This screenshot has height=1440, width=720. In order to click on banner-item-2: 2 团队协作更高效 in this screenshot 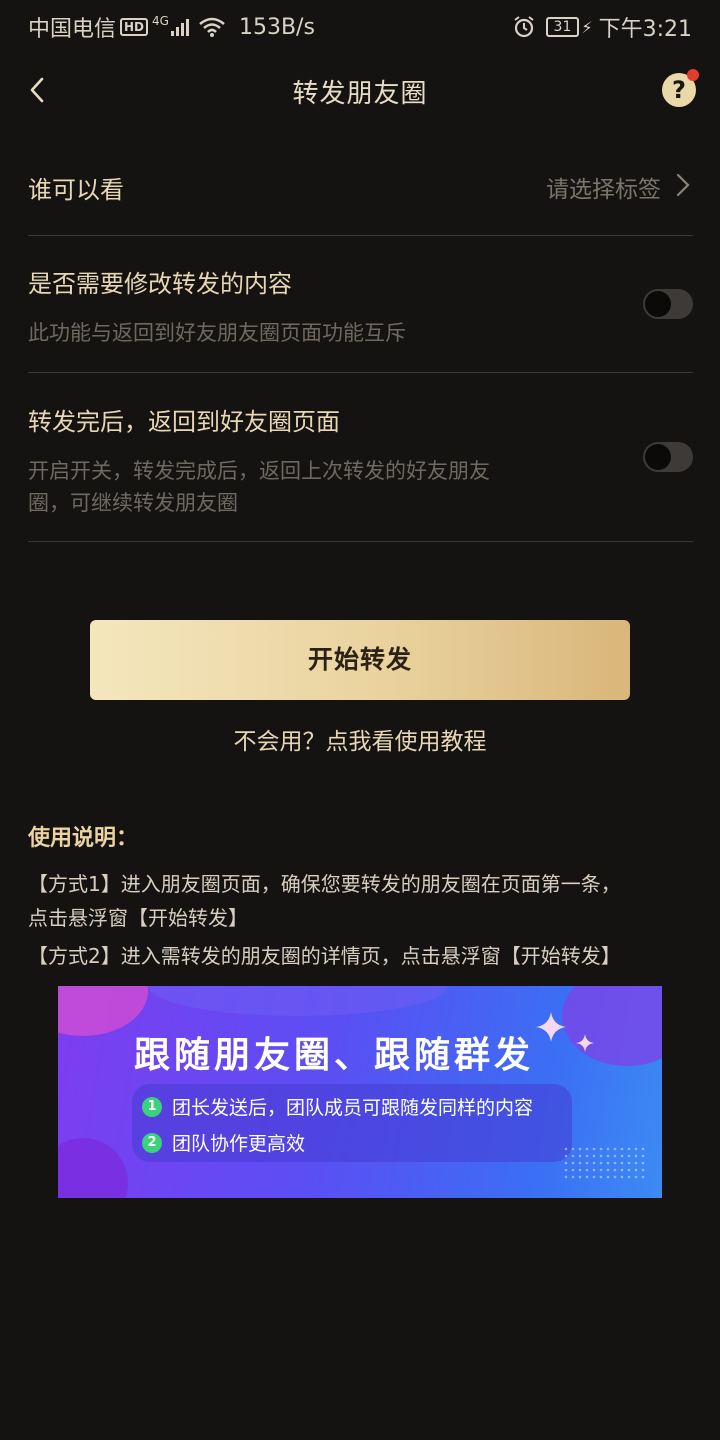, I will do `click(223, 1142)`.